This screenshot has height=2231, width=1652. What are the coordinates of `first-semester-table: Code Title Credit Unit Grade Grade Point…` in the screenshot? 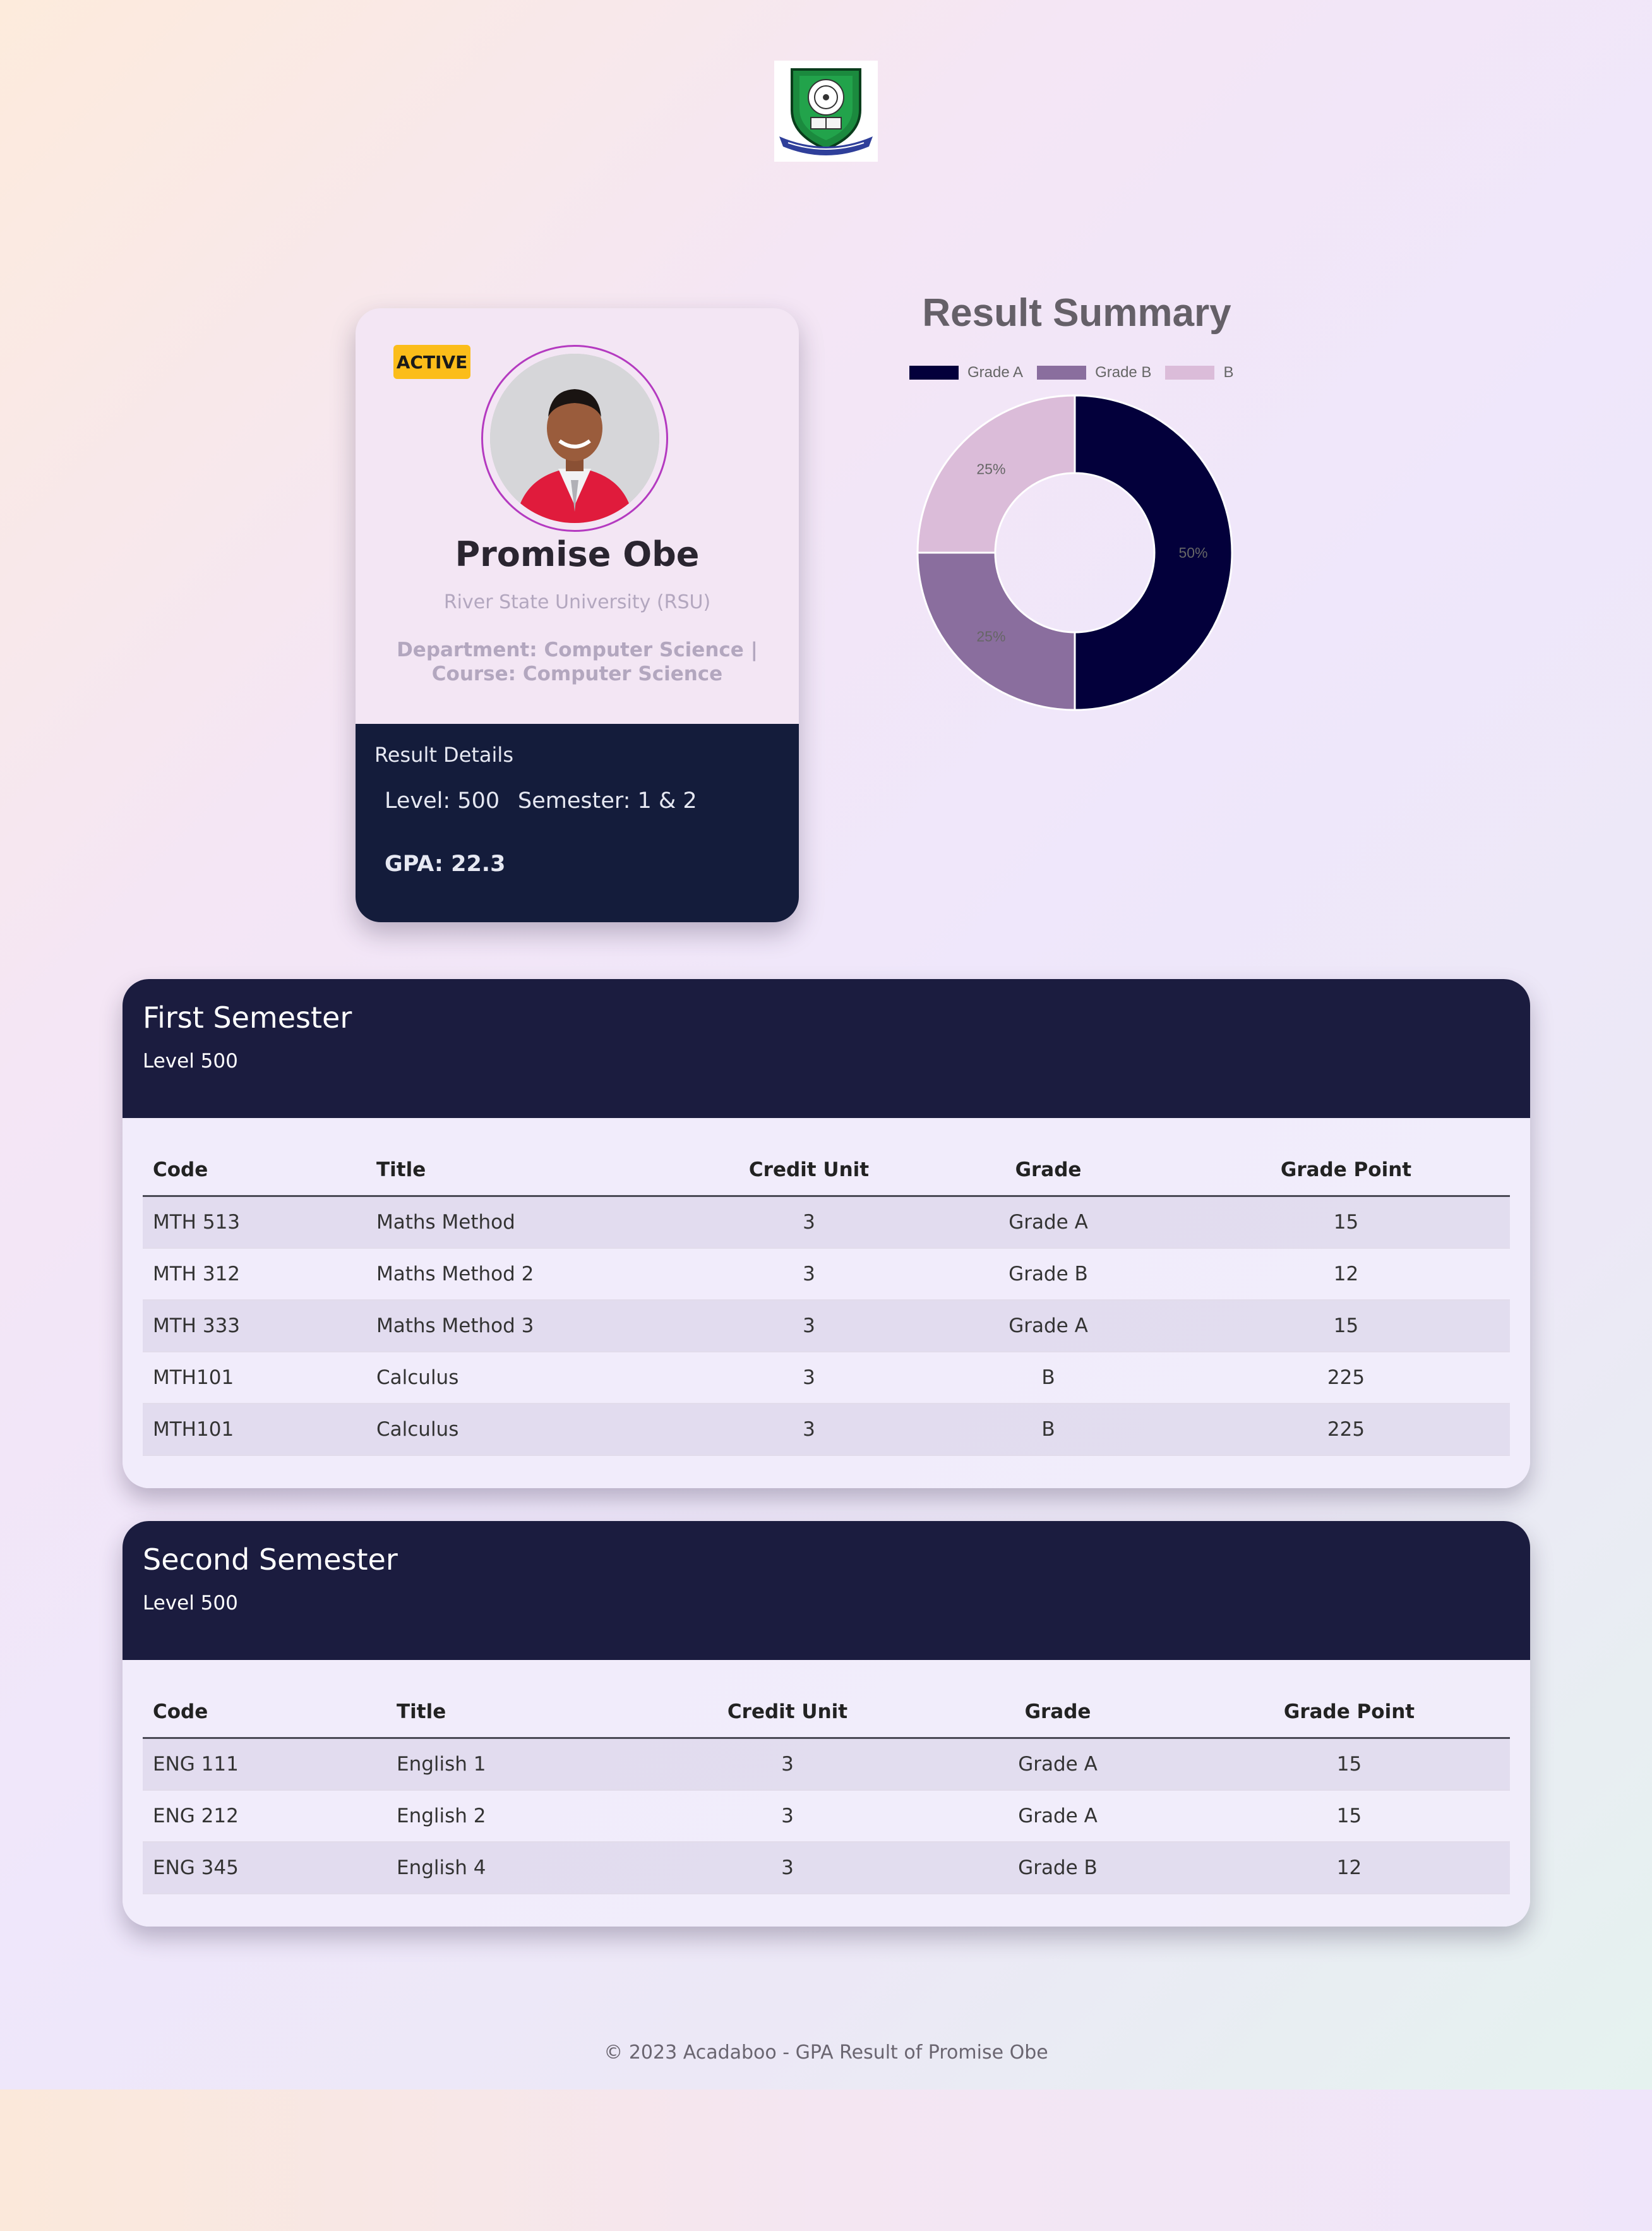 It's located at (827, 1300).